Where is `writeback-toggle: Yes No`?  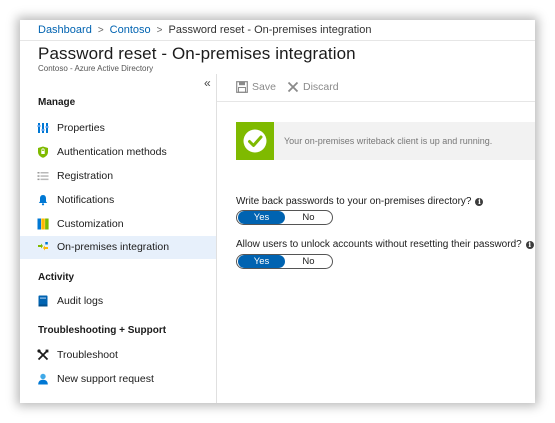 writeback-toggle: Yes No is located at coordinates (284, 217).